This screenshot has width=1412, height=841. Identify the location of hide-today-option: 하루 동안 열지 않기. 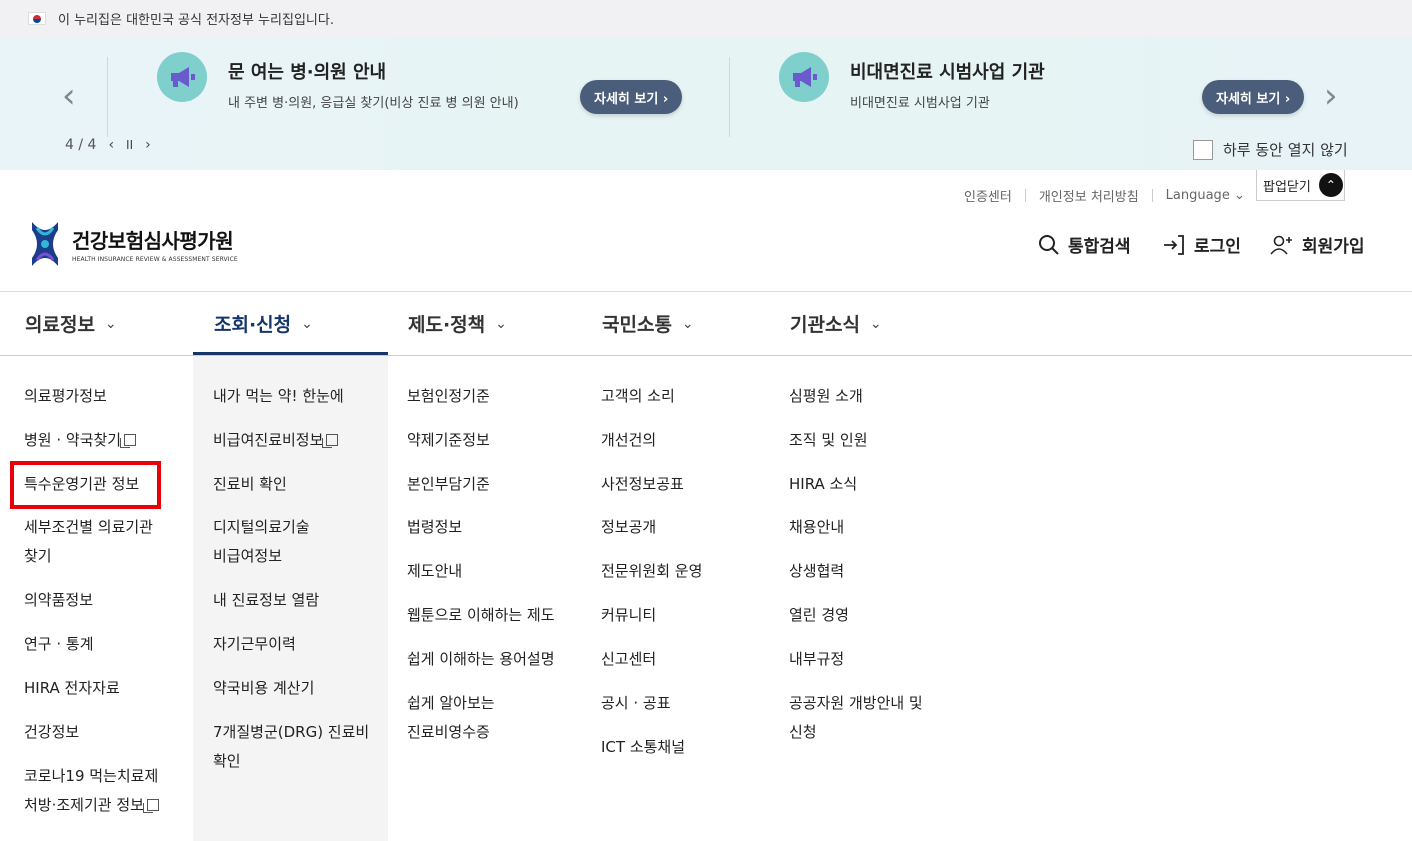
(1270, 149).